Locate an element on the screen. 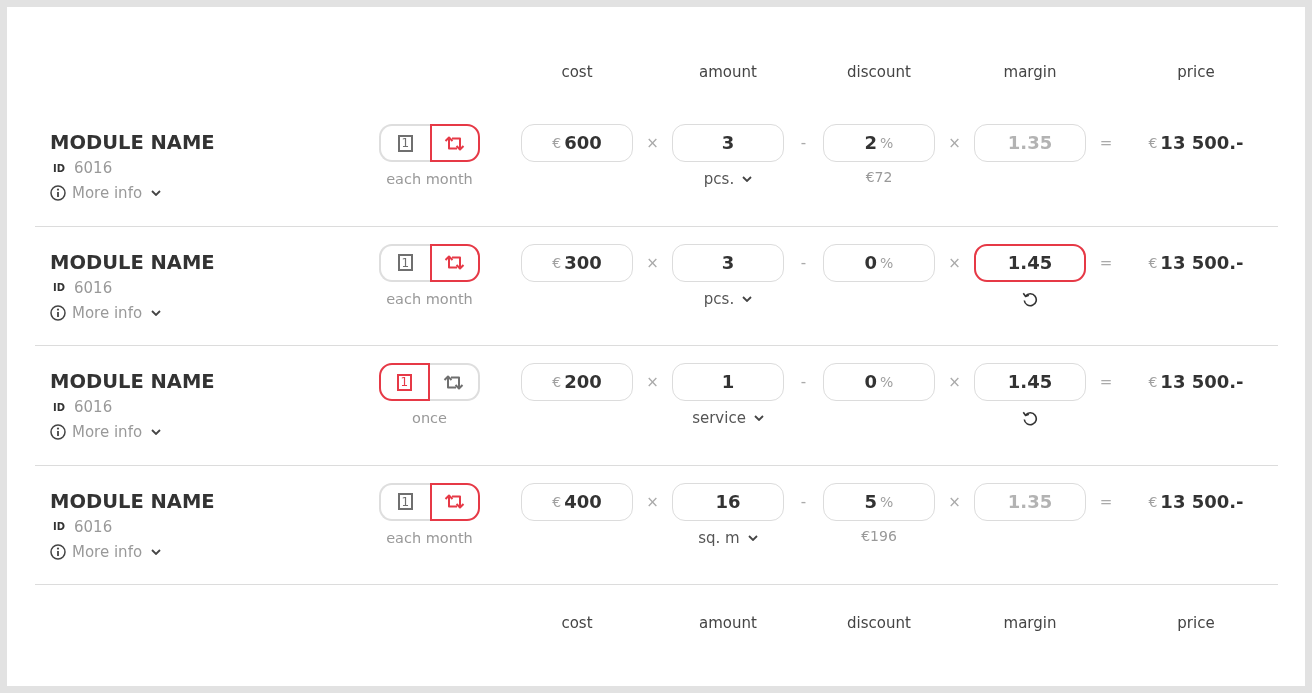 The image size is (1312, 693). cost-field: € 600 is located at coordinates (577, 143).